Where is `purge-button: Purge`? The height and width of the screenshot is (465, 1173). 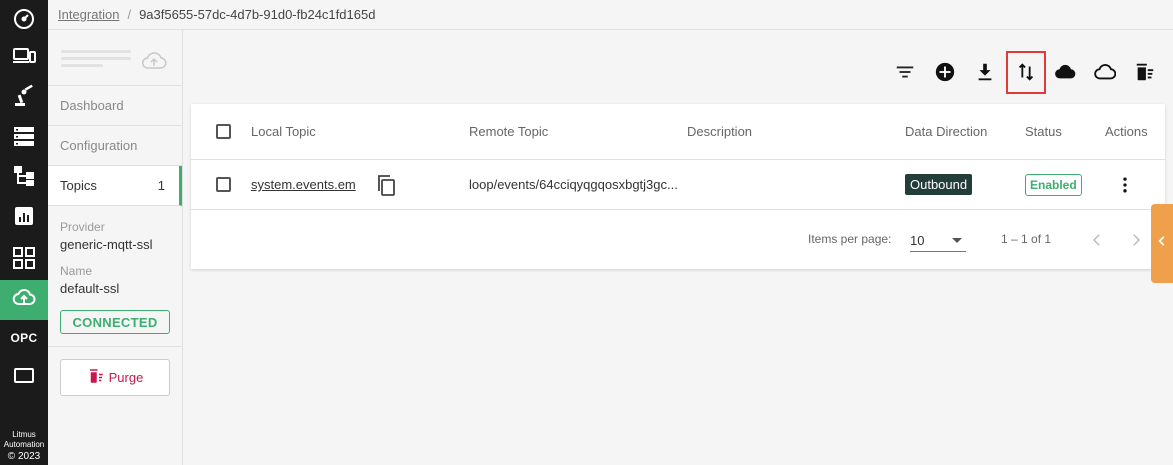 purge-button: Purge is located at coordinates (115, 377).